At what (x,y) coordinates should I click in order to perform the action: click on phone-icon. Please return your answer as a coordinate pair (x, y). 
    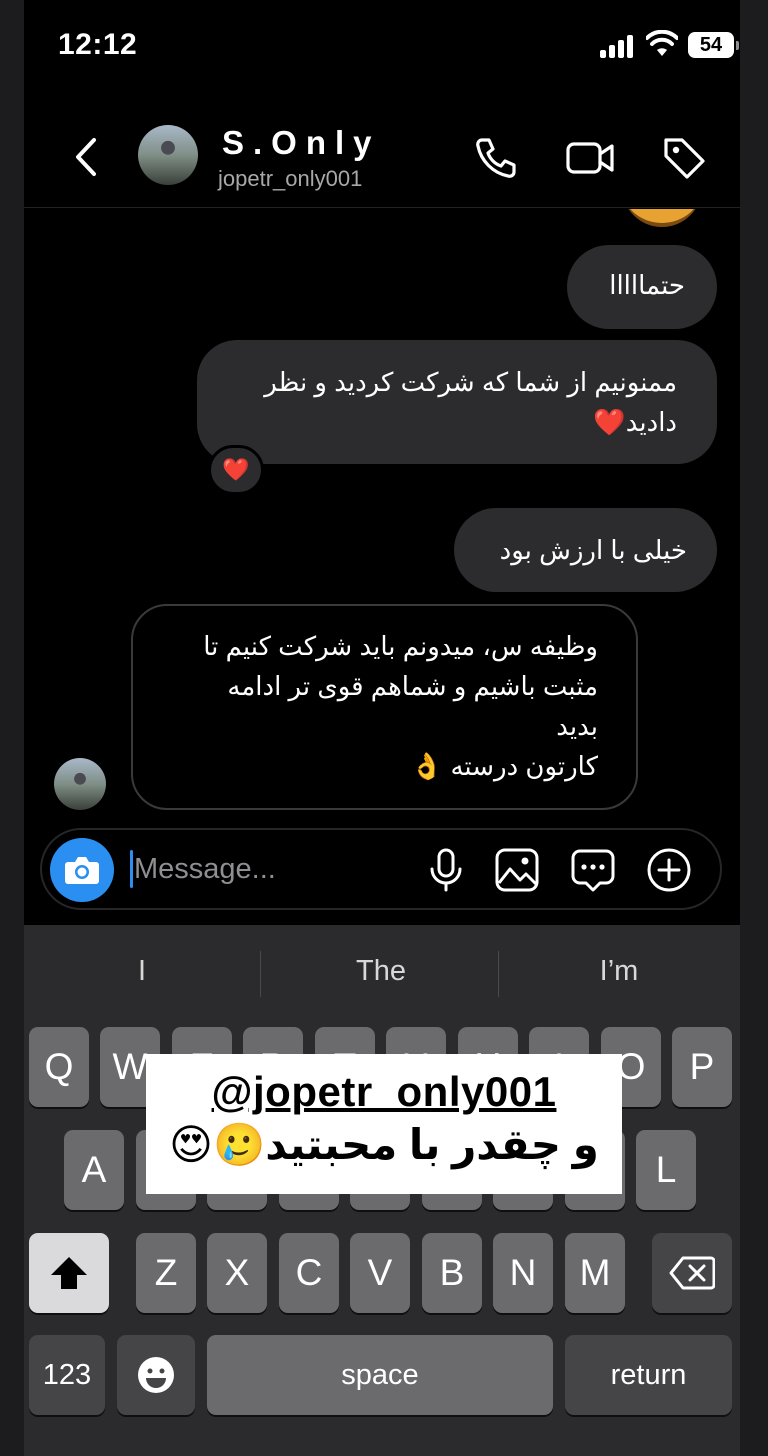
    Looking at the image, I should click on (496, 158).